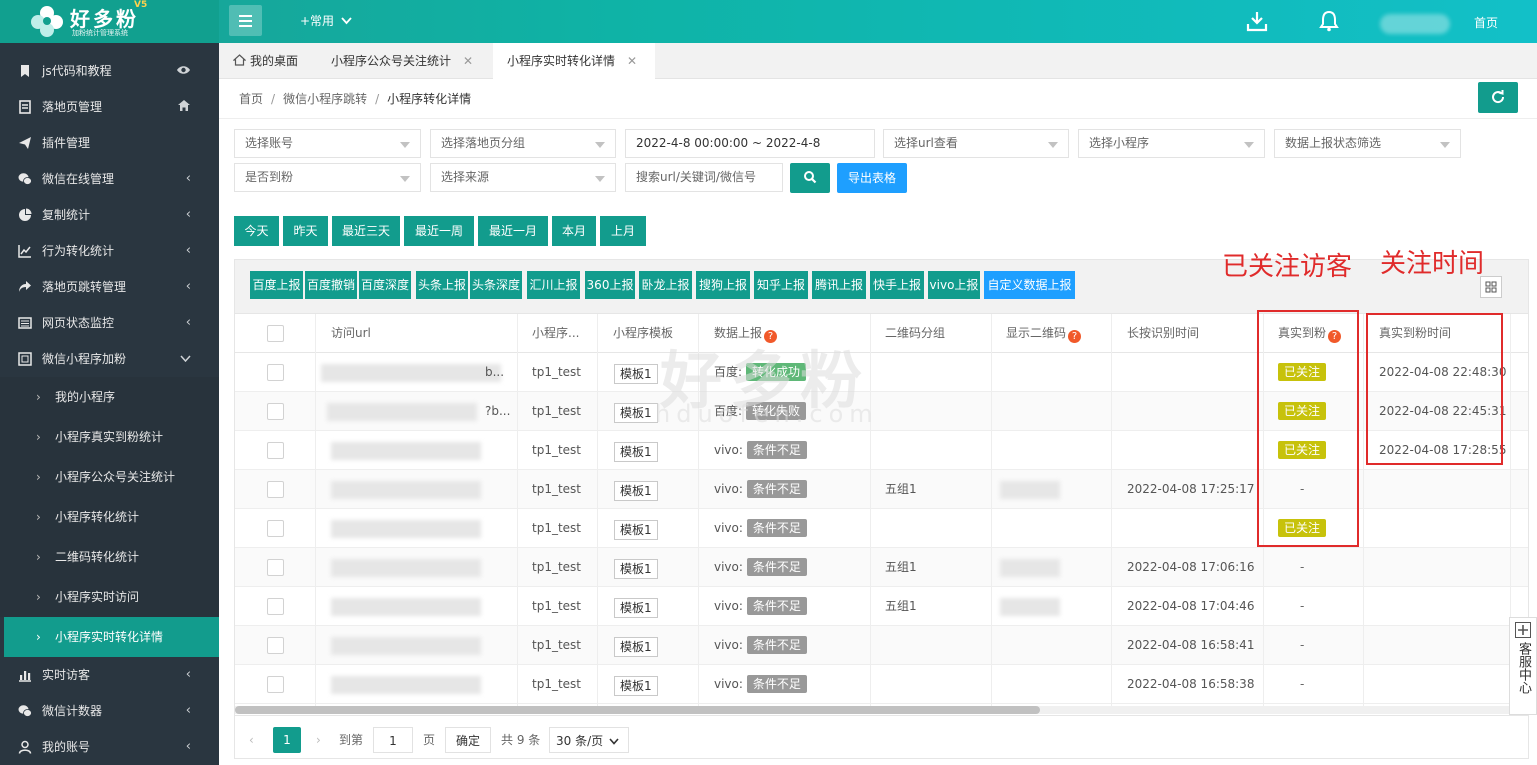 Image resolution: width=1537 pixels, height=765 pixels. What do you see at coordinates (109, 597) in the screenshot?
I see `sidebar-sub-realtime-visit: › 小程序实时访问` at bounding box center [109, 597].